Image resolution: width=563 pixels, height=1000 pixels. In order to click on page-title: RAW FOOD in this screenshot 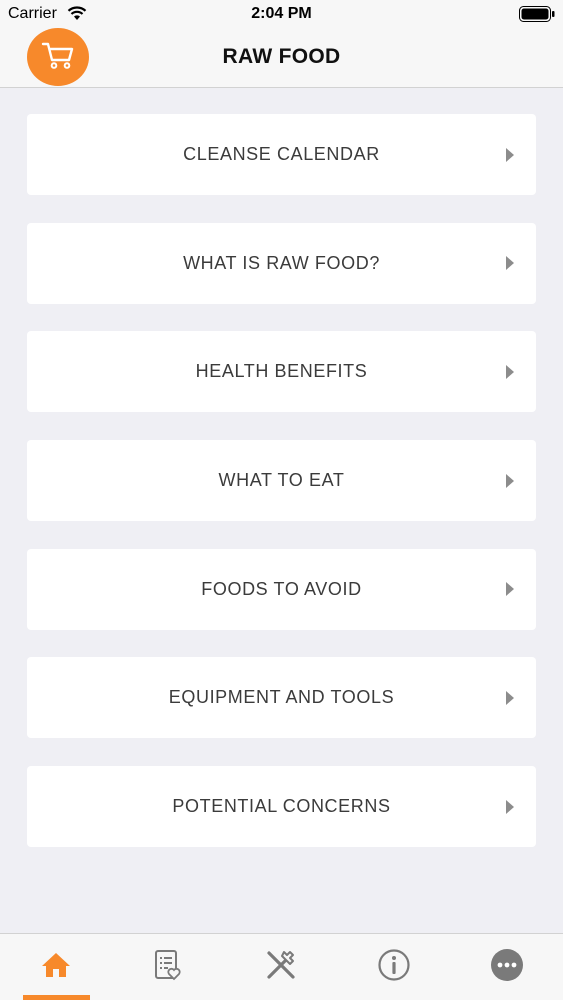, I will do `click(281, 56)`.